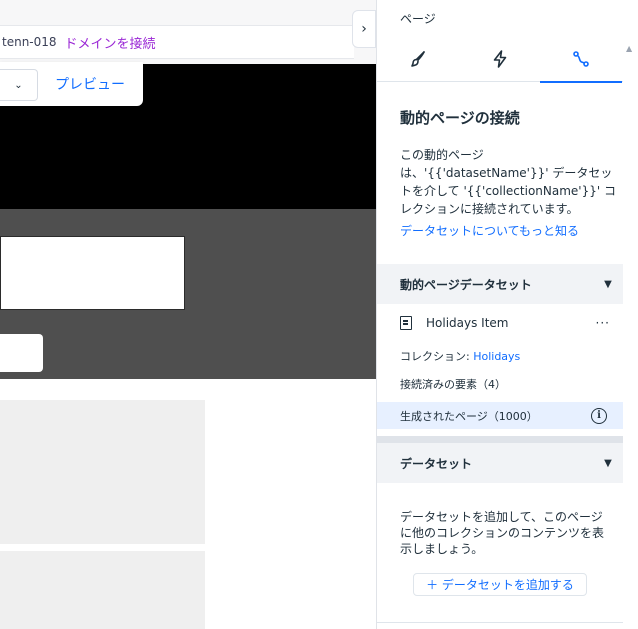 The image size is (638, 629). What do you see at coordinates (469, 416) in the screenshot?
I see `generated-pages-label: 生成されたページ（1000）` at bounding box center [469, 416].